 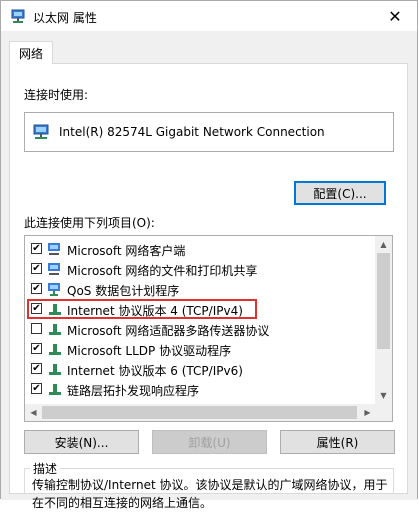 What do you see at coordinates (367, 412) in the screenshot?
I see `scroll-right-icon: ▶` at bounding box center [367, 412].